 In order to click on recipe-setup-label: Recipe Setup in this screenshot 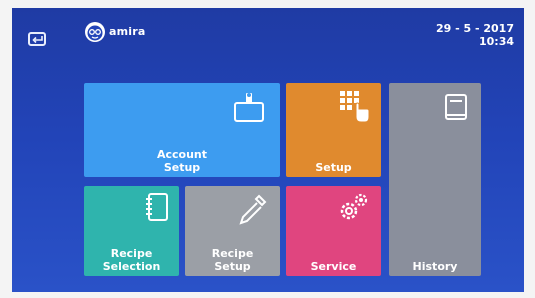, I will do `click(232, 260)`.